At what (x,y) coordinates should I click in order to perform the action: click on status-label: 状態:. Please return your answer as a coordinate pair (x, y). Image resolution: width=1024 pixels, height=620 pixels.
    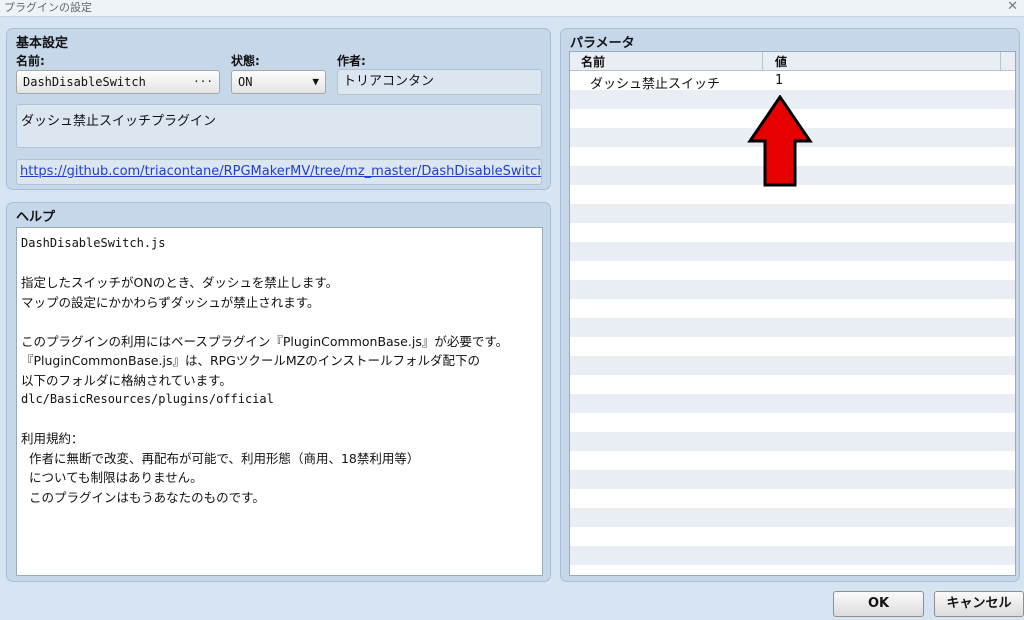
    Looking at the image, I should click on (245, 61).